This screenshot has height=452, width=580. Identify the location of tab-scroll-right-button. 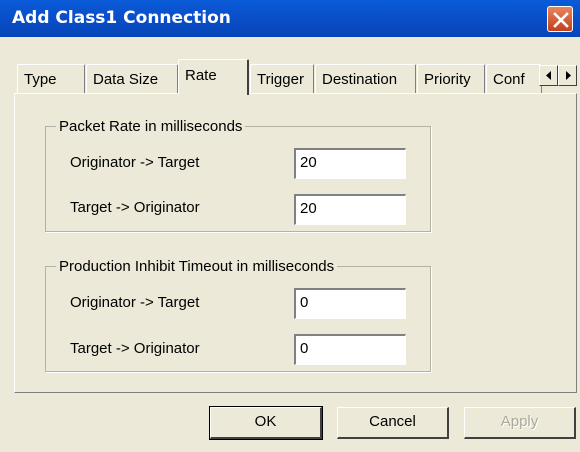
(567, 75).